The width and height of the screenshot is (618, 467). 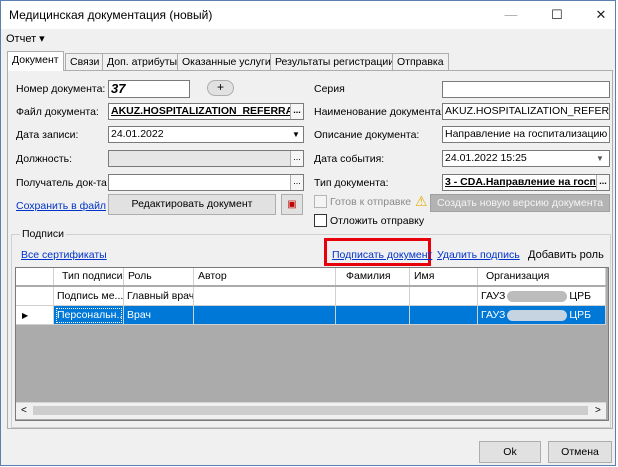 I want to click on scrollbar-thumb, so click(x=310, y=410).